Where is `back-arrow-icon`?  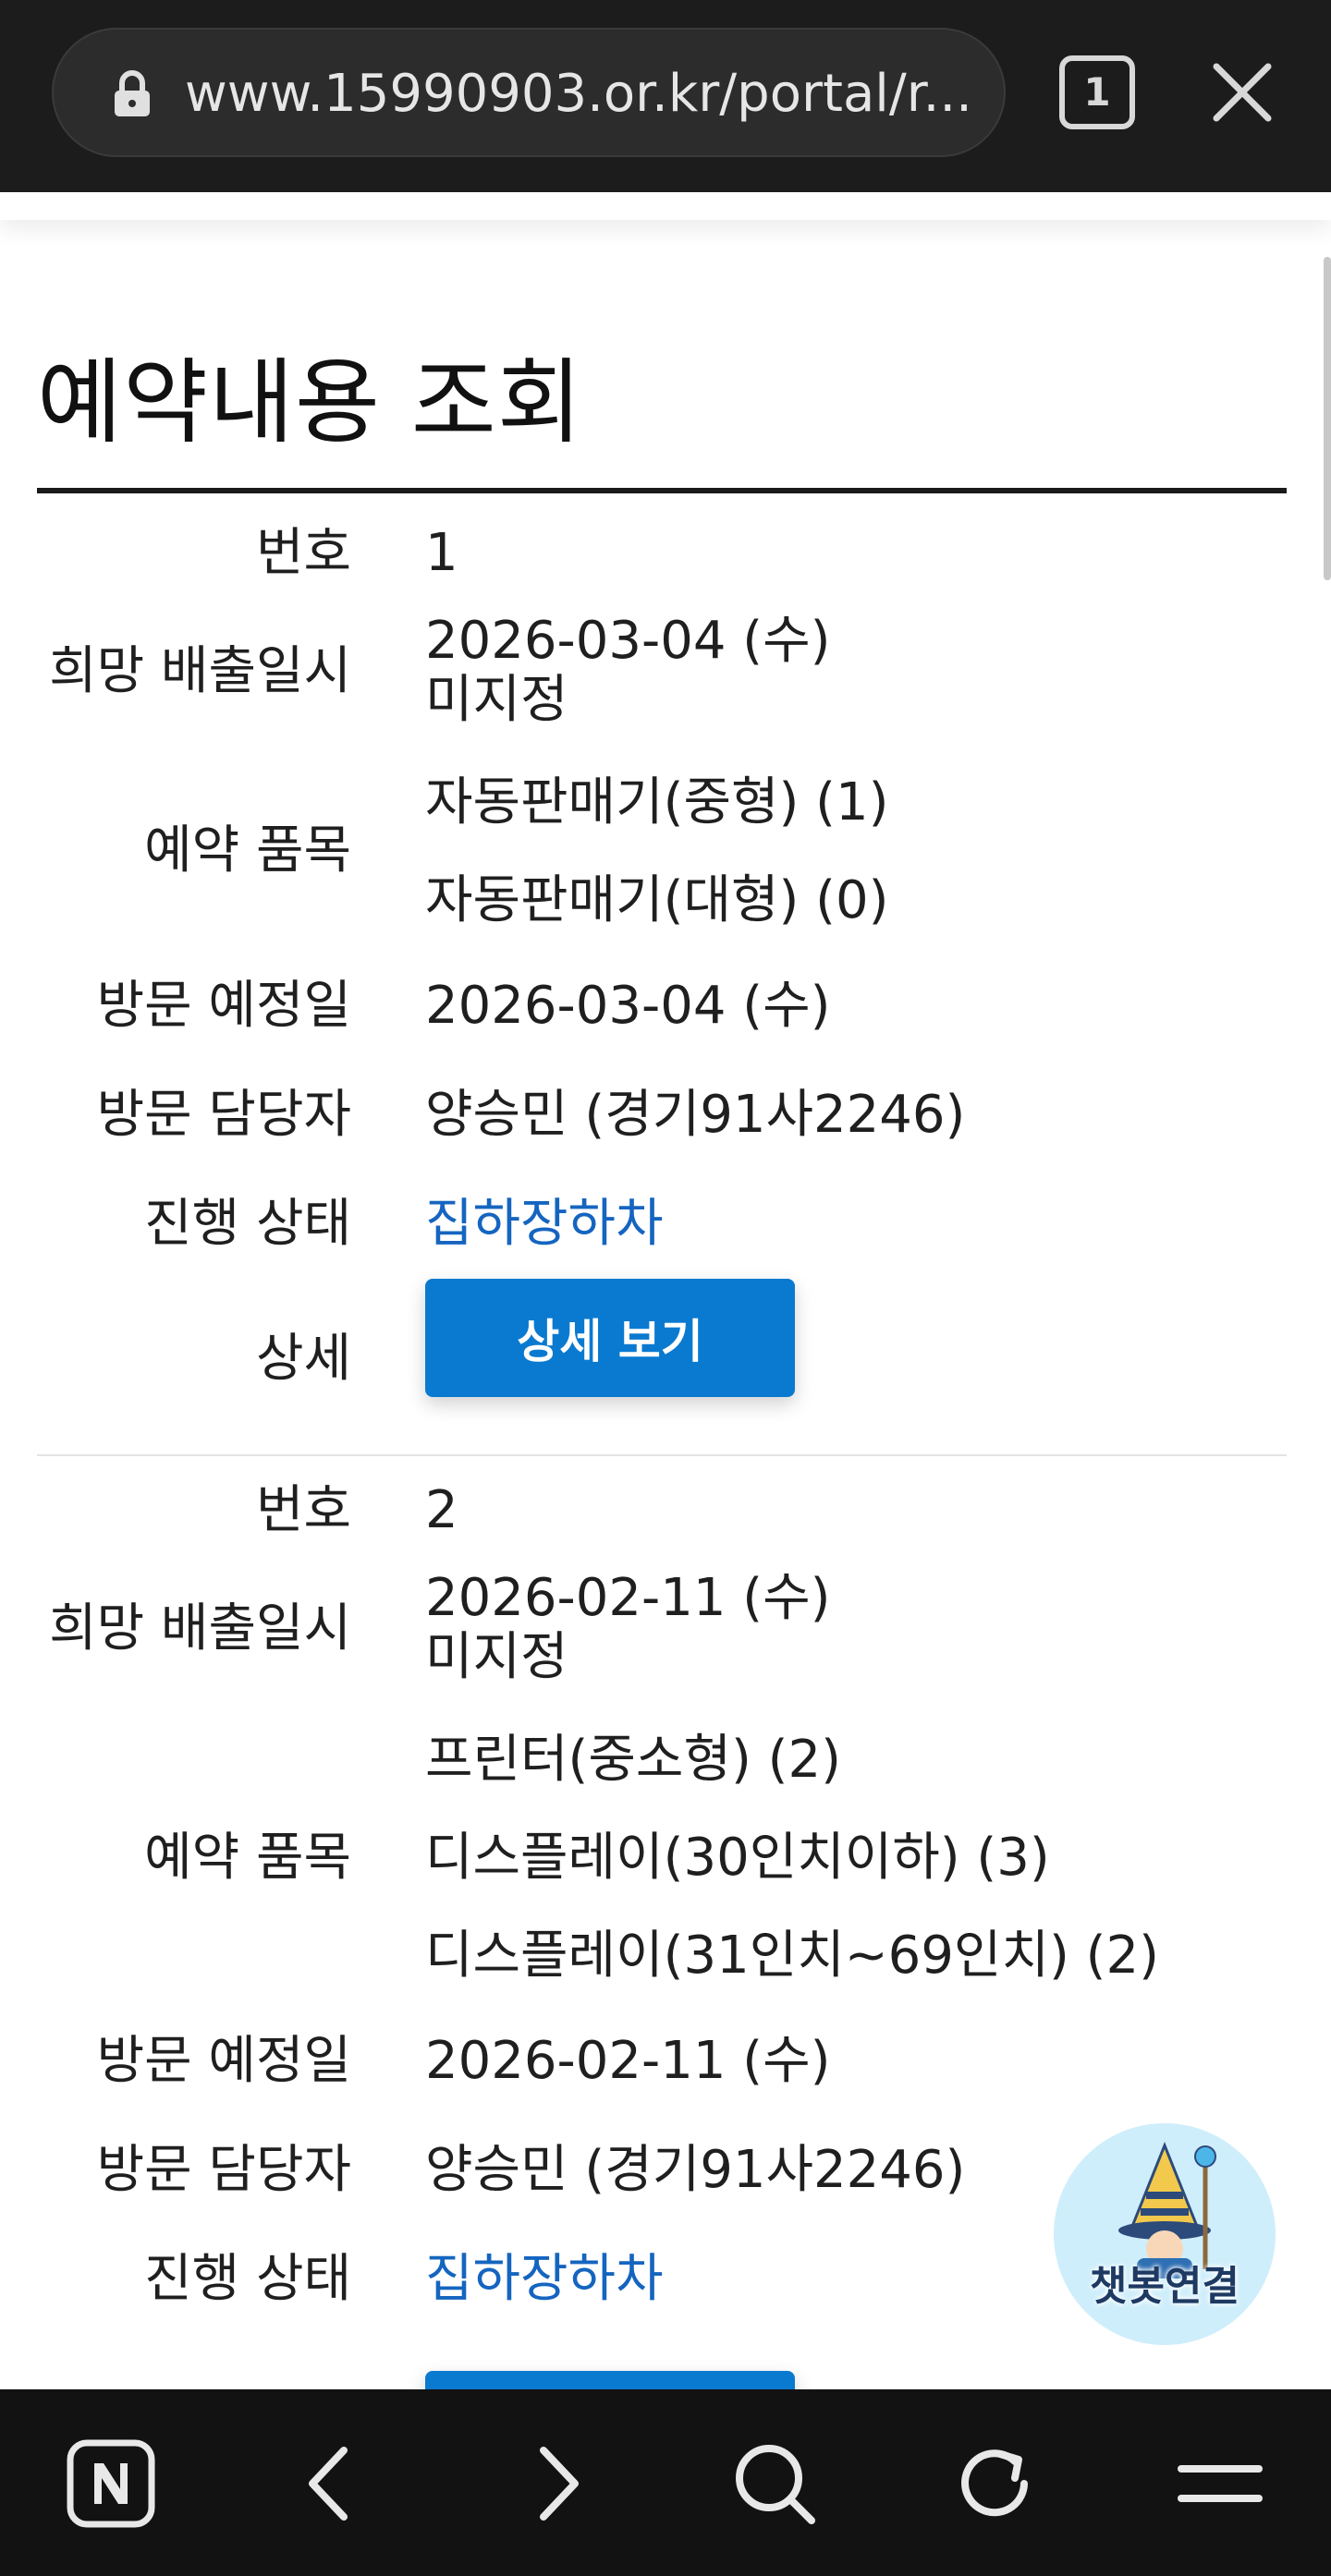
back-arrow-icon is located at coordinates (331, 2483).